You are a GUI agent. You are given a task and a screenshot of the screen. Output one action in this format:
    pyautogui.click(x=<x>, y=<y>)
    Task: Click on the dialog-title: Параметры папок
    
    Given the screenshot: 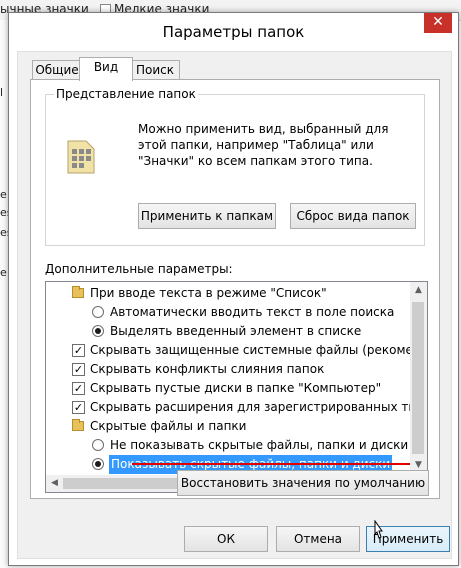 What is the action you would take?
    pyautogui.click(x=233, y=32)
    